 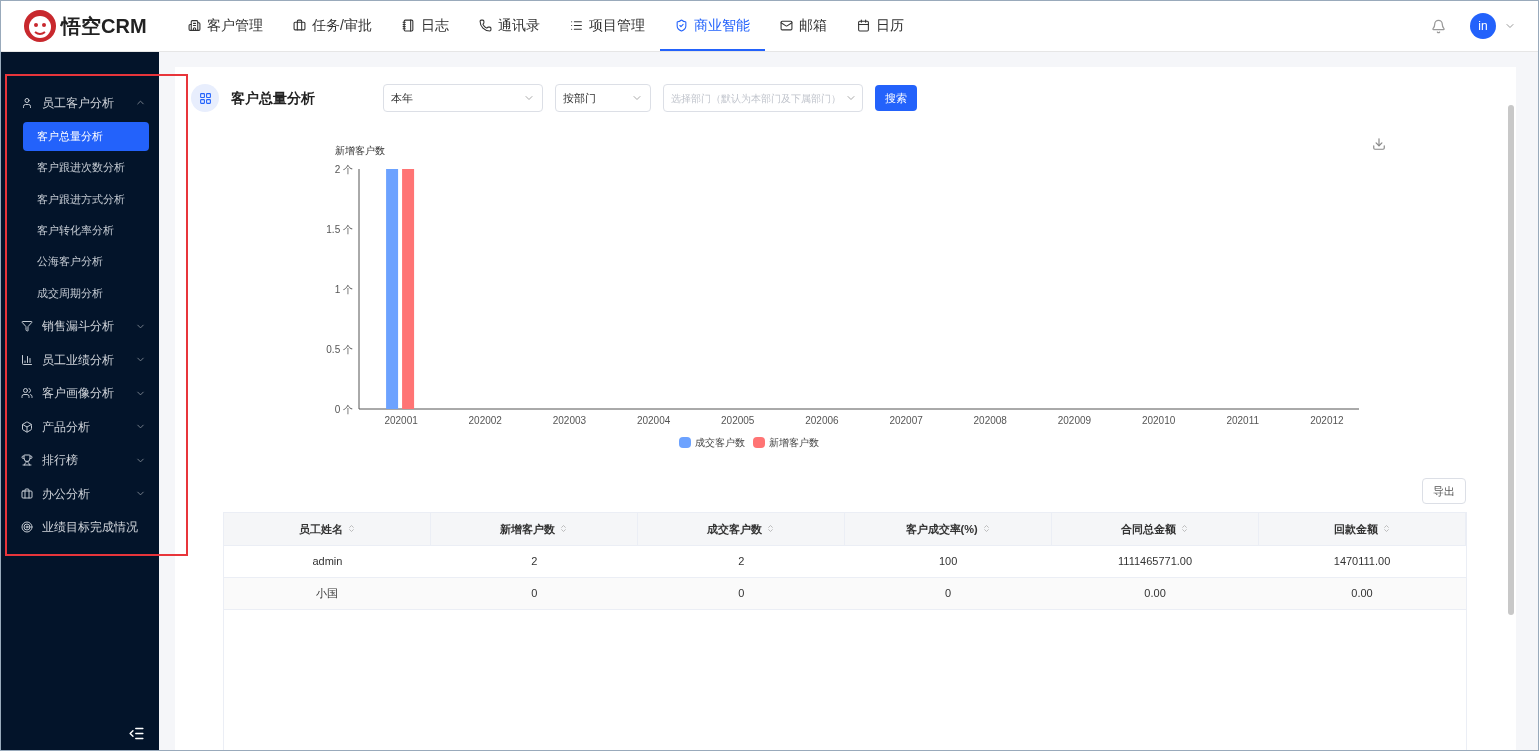 What do you see at coordinates (96, 460) in the screenshot?
I see `sidebar-group: 排行榜` at bounding box center [96, 460].